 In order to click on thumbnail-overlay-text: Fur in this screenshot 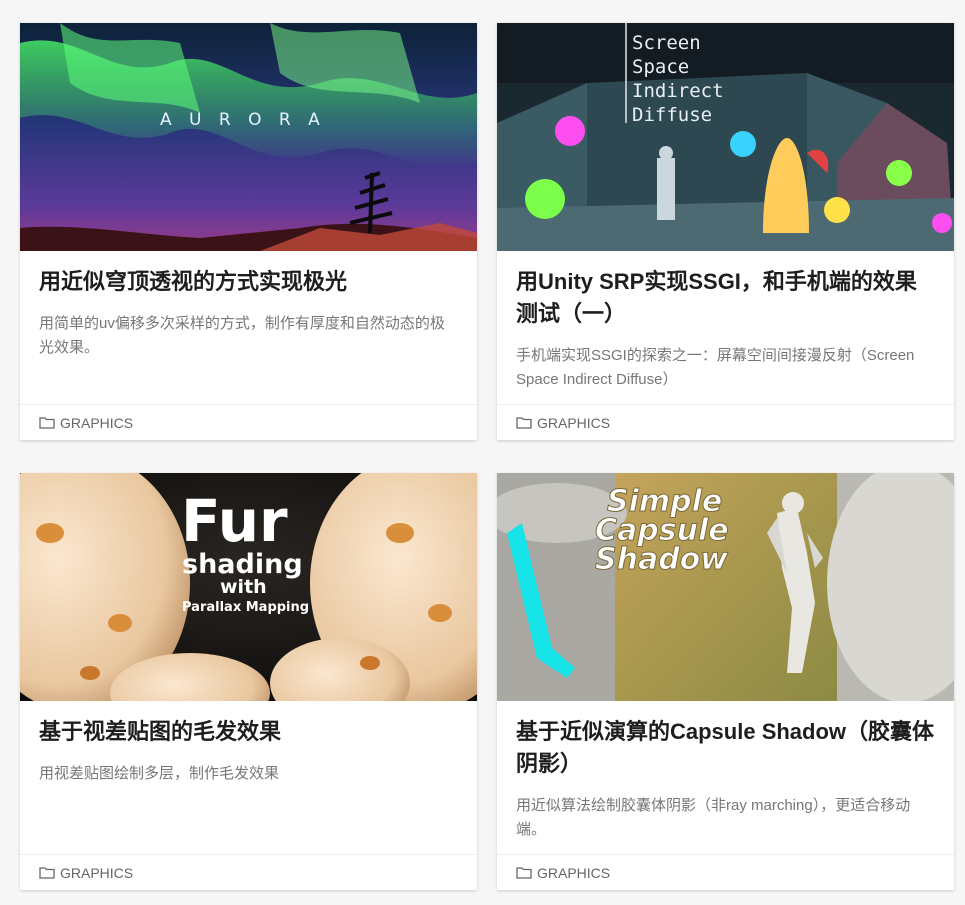, I will do `click(234, 521)`.